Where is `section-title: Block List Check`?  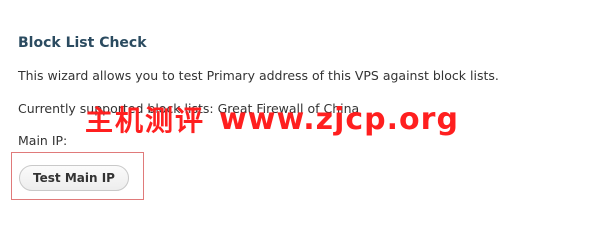 section-title: Block List Check is located at coordinates (82, 43).